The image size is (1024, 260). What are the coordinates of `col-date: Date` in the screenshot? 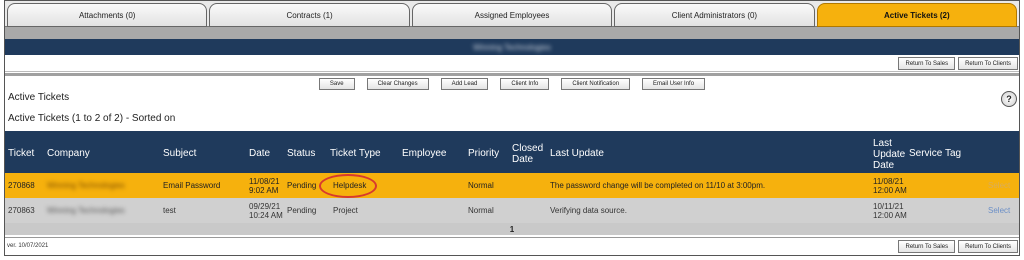 It's located at (259, 153).